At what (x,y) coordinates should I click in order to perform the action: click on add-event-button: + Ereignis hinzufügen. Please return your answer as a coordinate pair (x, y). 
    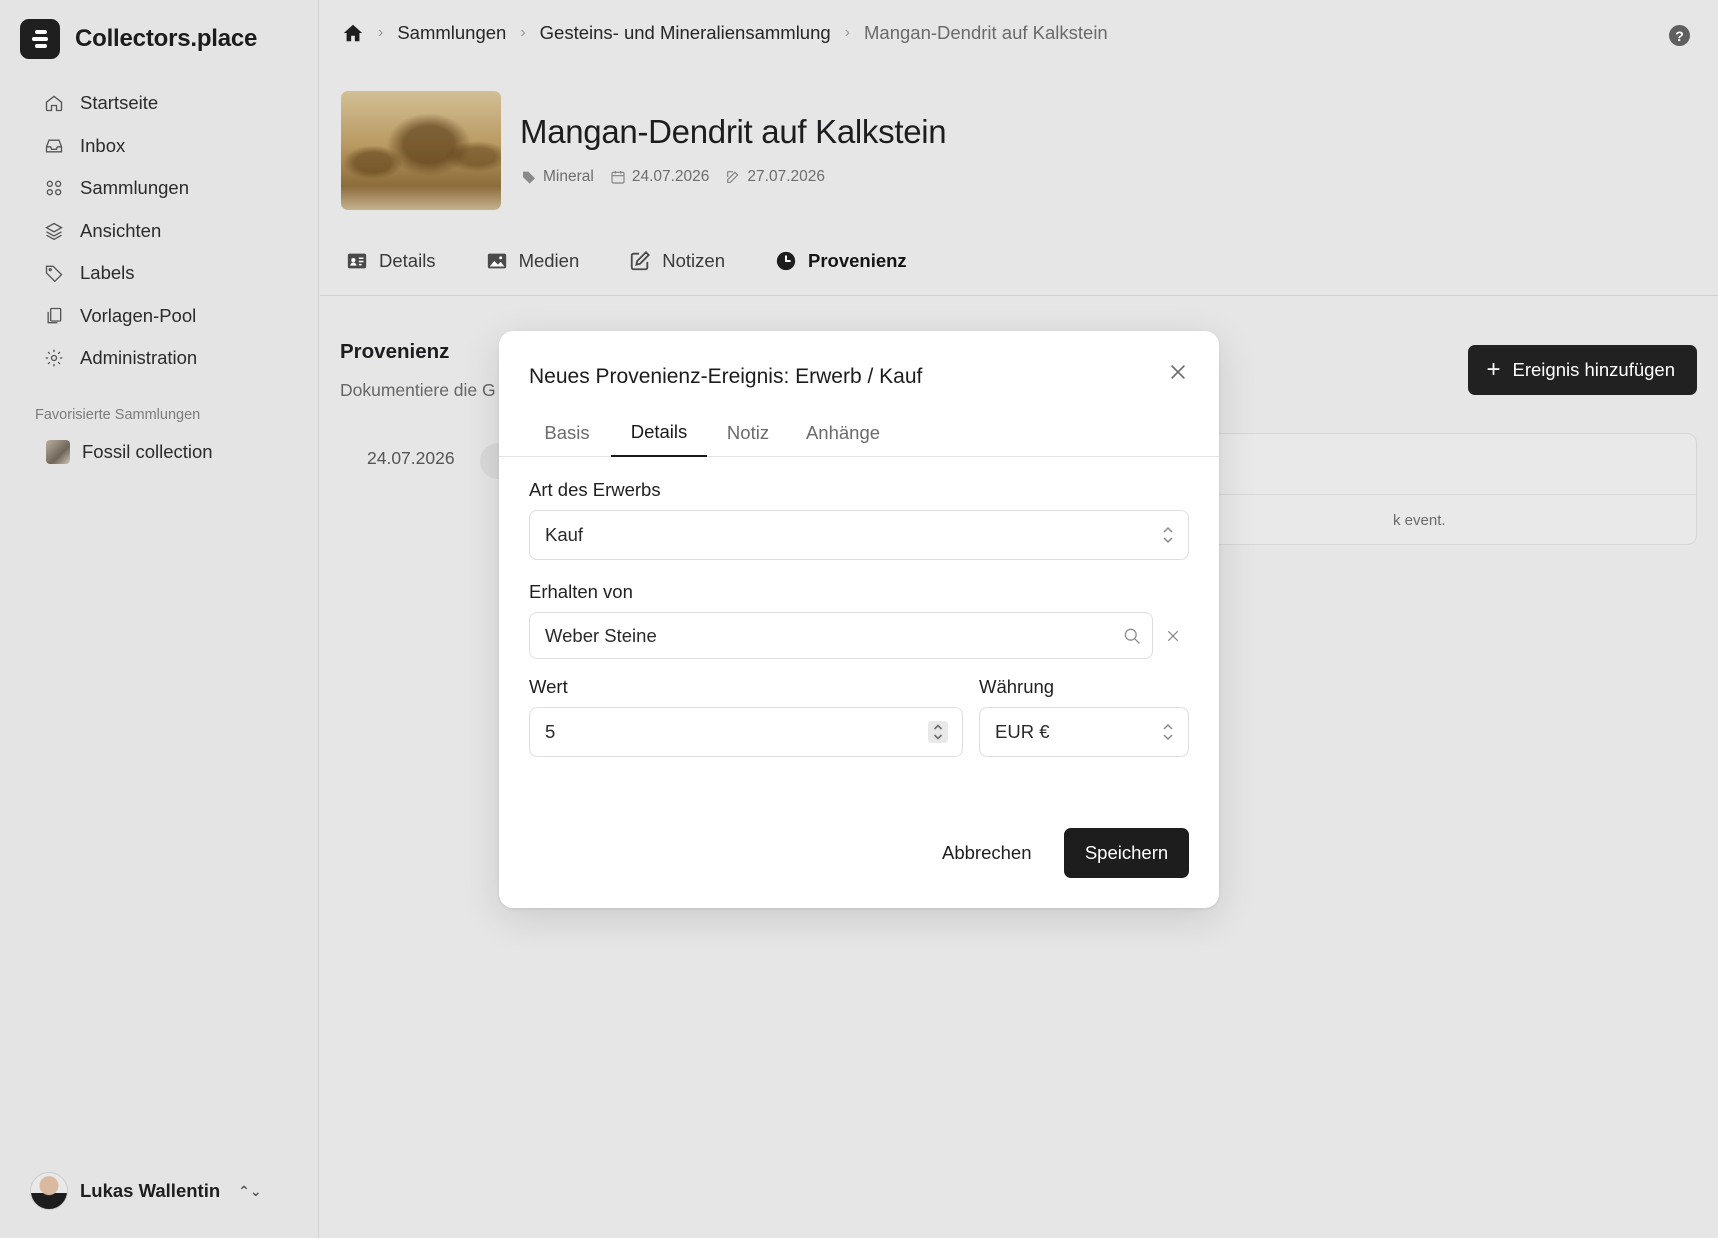
    Looking at the image, I should click on (1582, 370).